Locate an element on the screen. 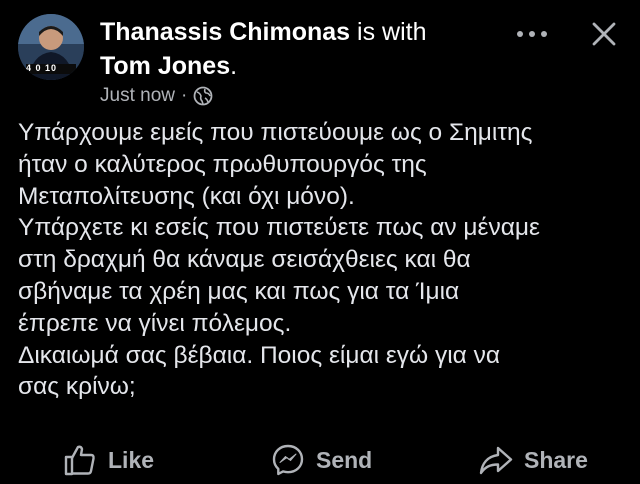 The width and height of the screenshot is (640, 484). more-options-button is located at coordinates (532, 34).